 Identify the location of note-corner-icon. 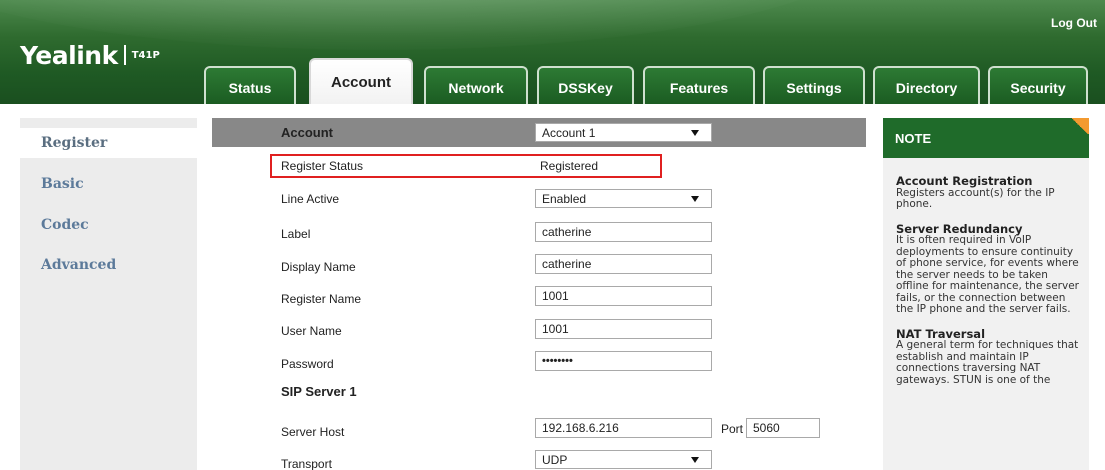
(1079, 126).